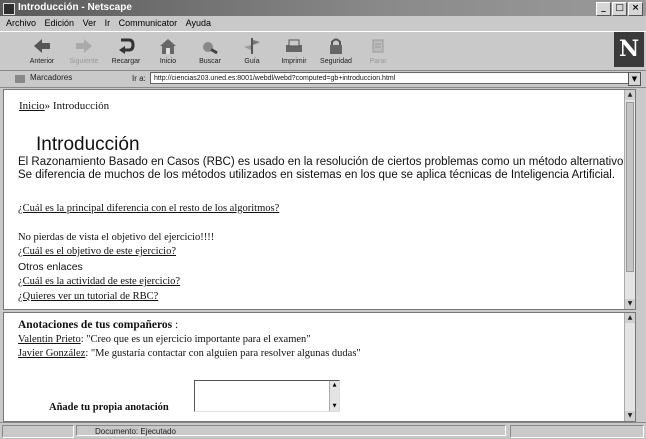 This screenshot has width=646, height=439. Describe the element at coordinates (88, 144) in the screenshot. I see `page-title: Introducción` at that location.